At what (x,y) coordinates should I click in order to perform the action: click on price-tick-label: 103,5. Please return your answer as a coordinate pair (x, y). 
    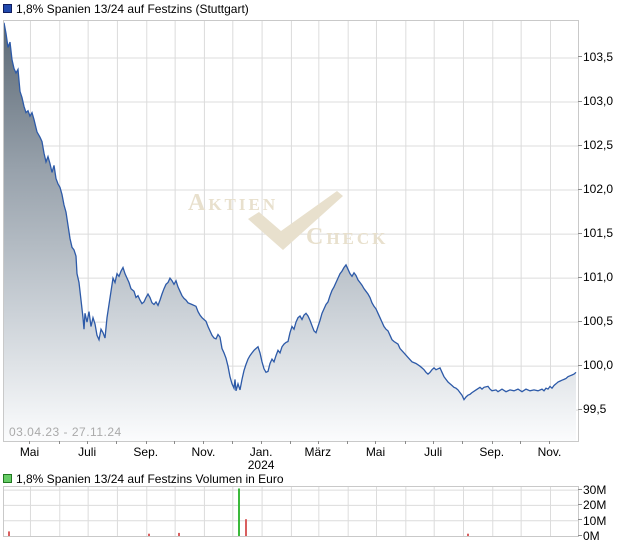
    Looking at the image, I should click on (598, 56).